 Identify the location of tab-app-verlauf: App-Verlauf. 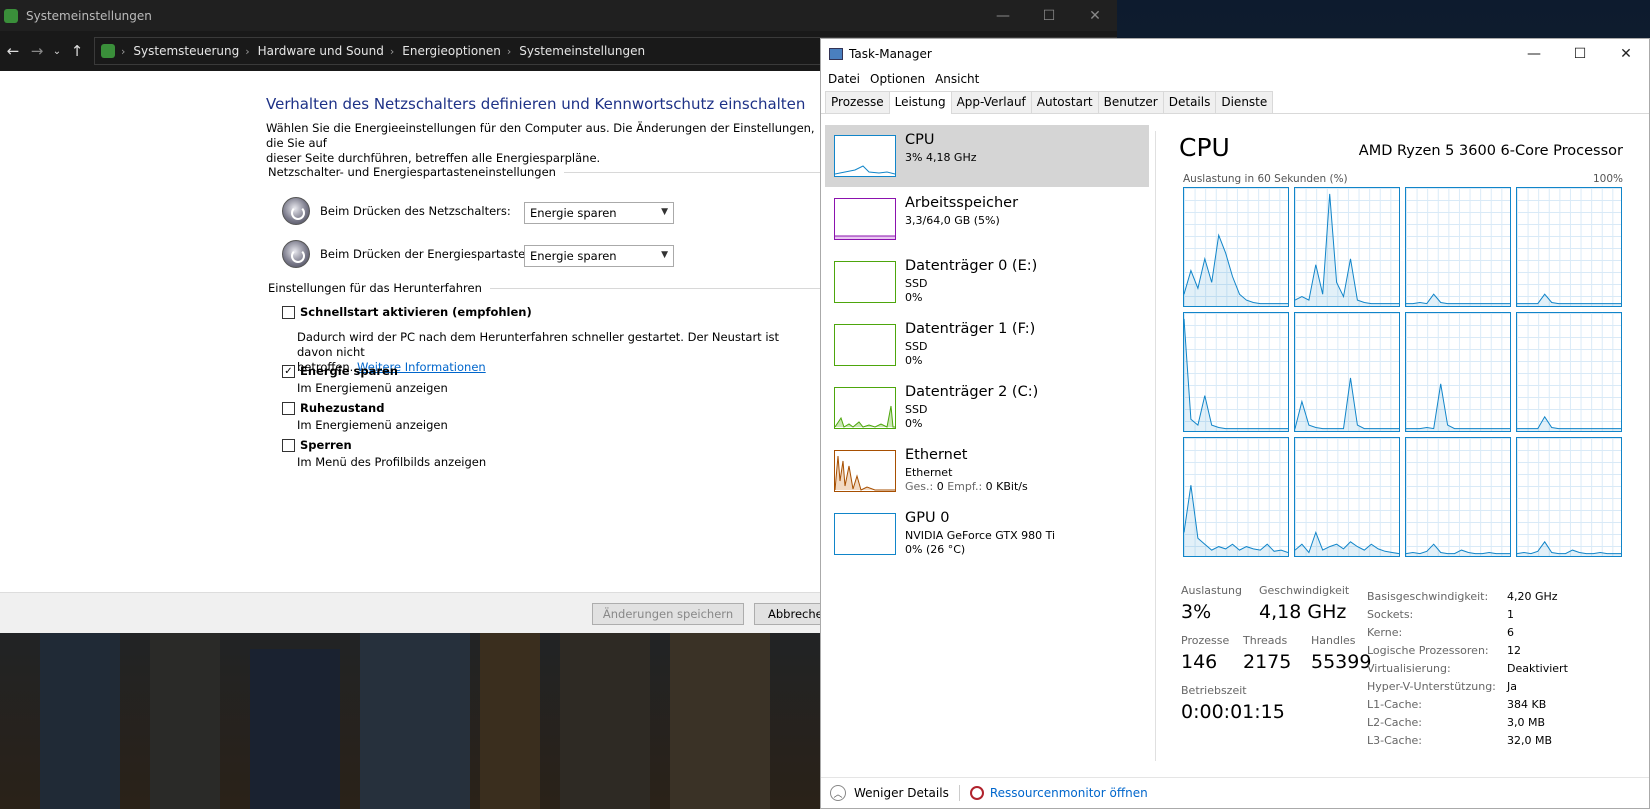
(991, 102).